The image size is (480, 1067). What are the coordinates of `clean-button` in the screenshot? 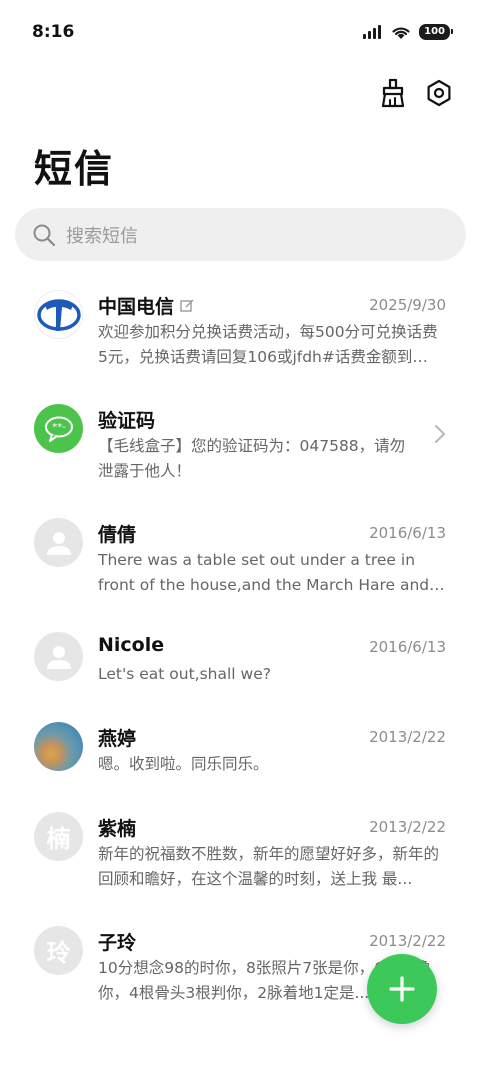 It's located at (393, 93).